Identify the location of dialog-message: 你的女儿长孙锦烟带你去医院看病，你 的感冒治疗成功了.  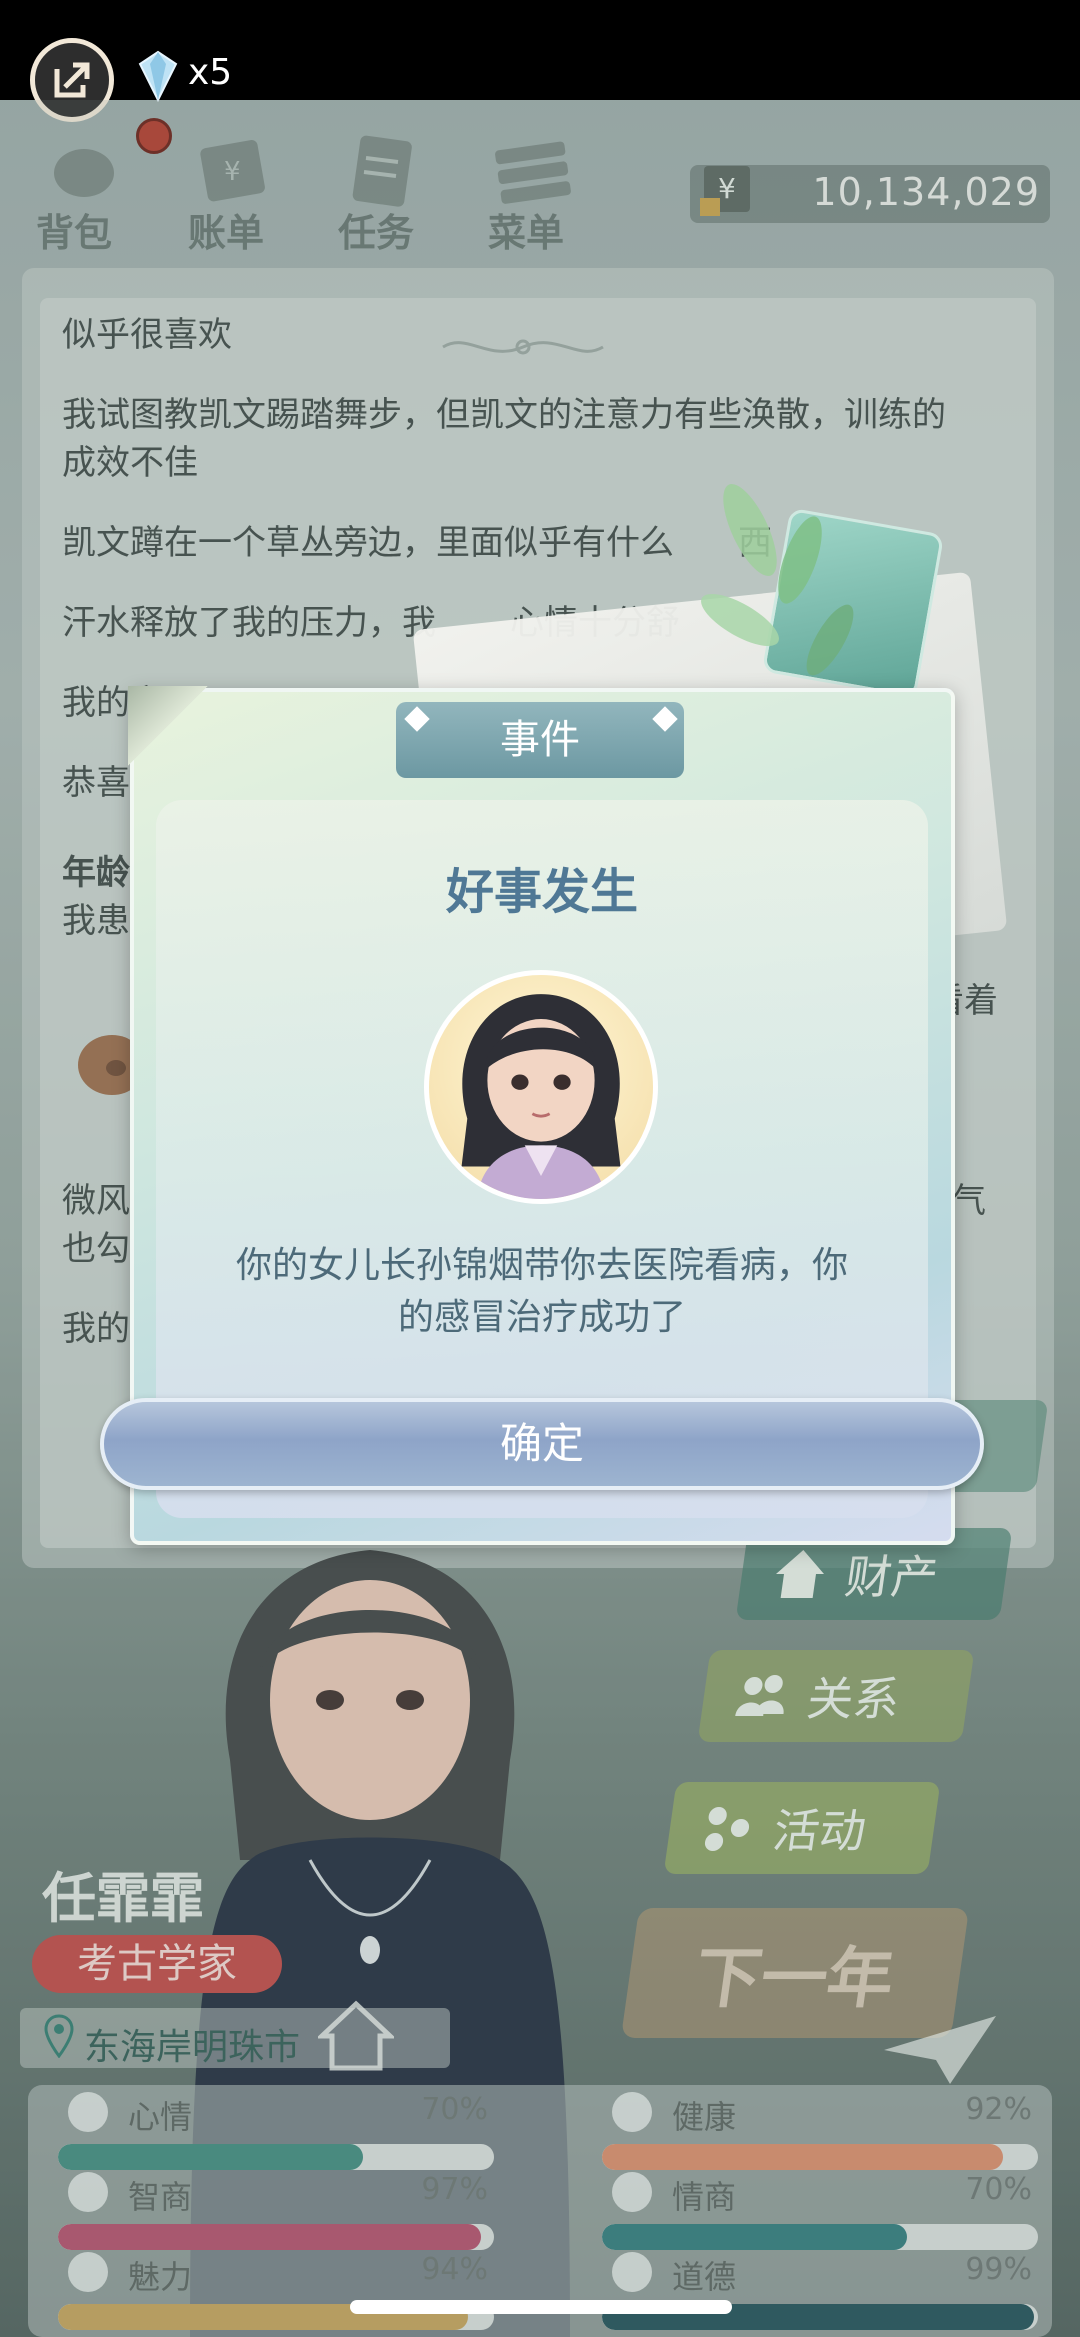
(542, 1292).